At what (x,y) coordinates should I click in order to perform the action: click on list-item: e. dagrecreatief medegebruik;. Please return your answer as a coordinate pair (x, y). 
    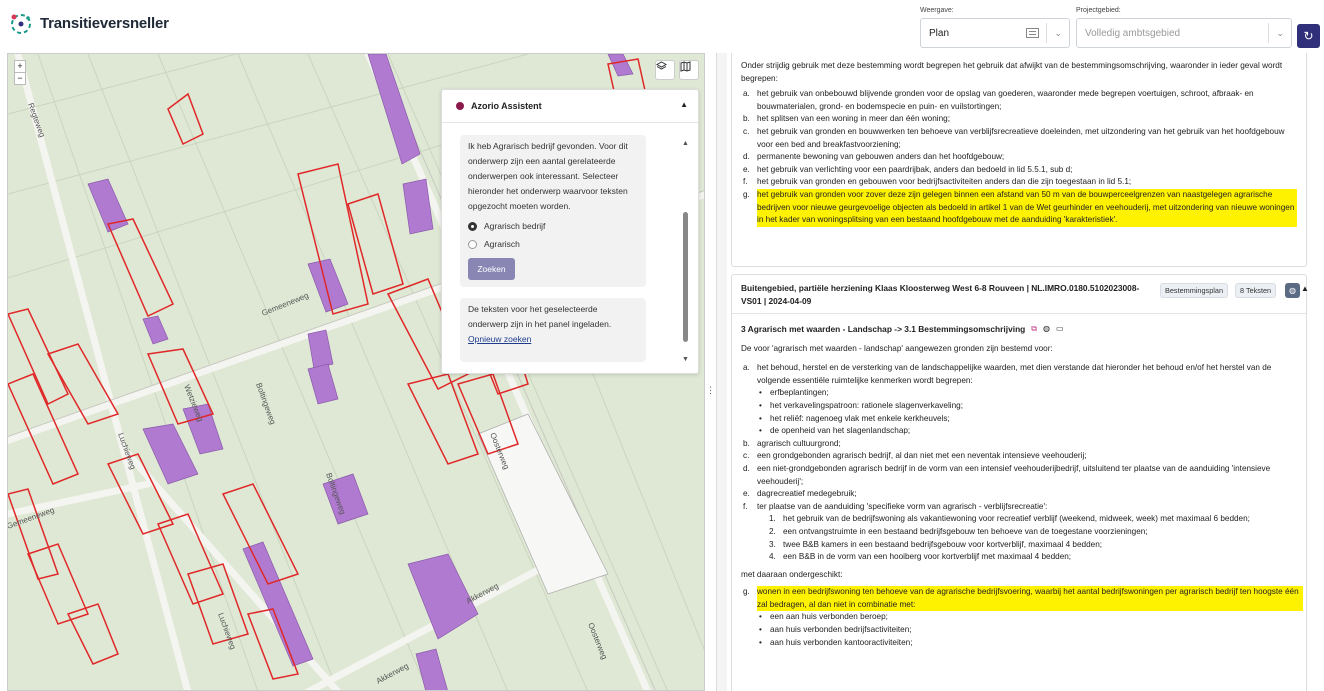
    Looking at the image, I should click on (800, 494).